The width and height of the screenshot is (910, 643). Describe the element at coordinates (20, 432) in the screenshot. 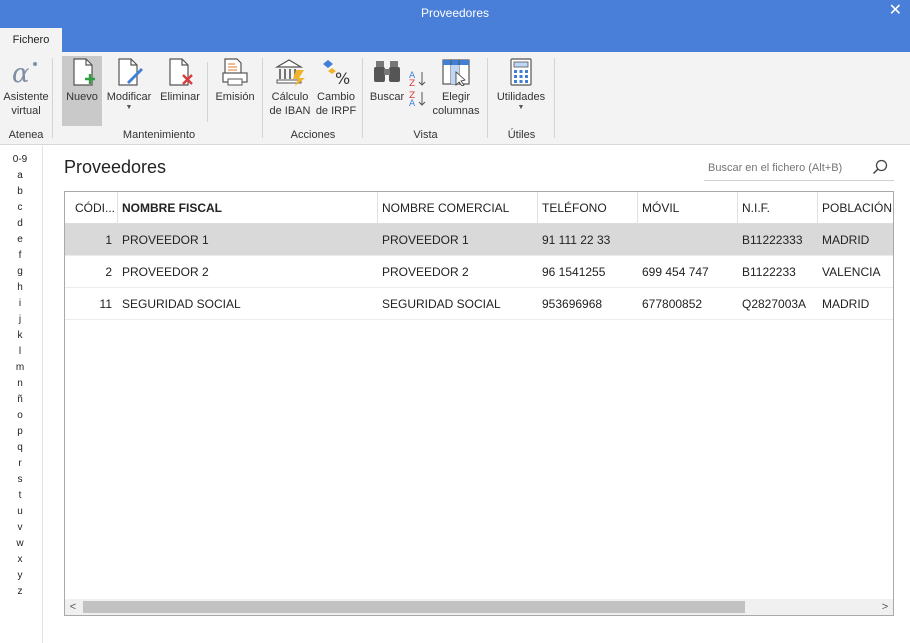

I see `alphabet-letter: p` at that location.